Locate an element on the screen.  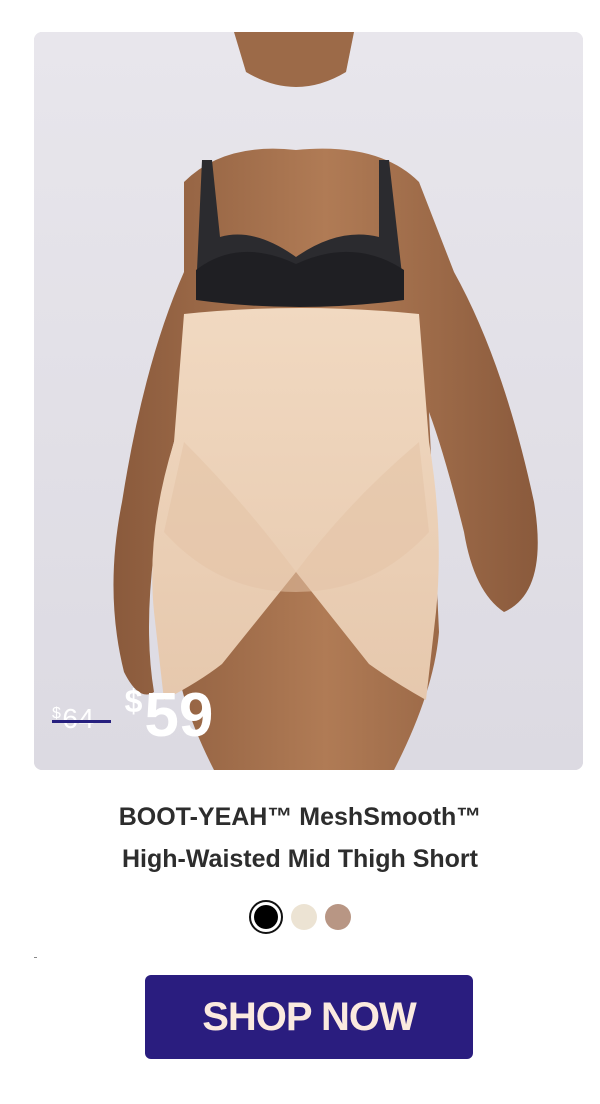
original-price: $ 64 is located at coordinates (81, 718).